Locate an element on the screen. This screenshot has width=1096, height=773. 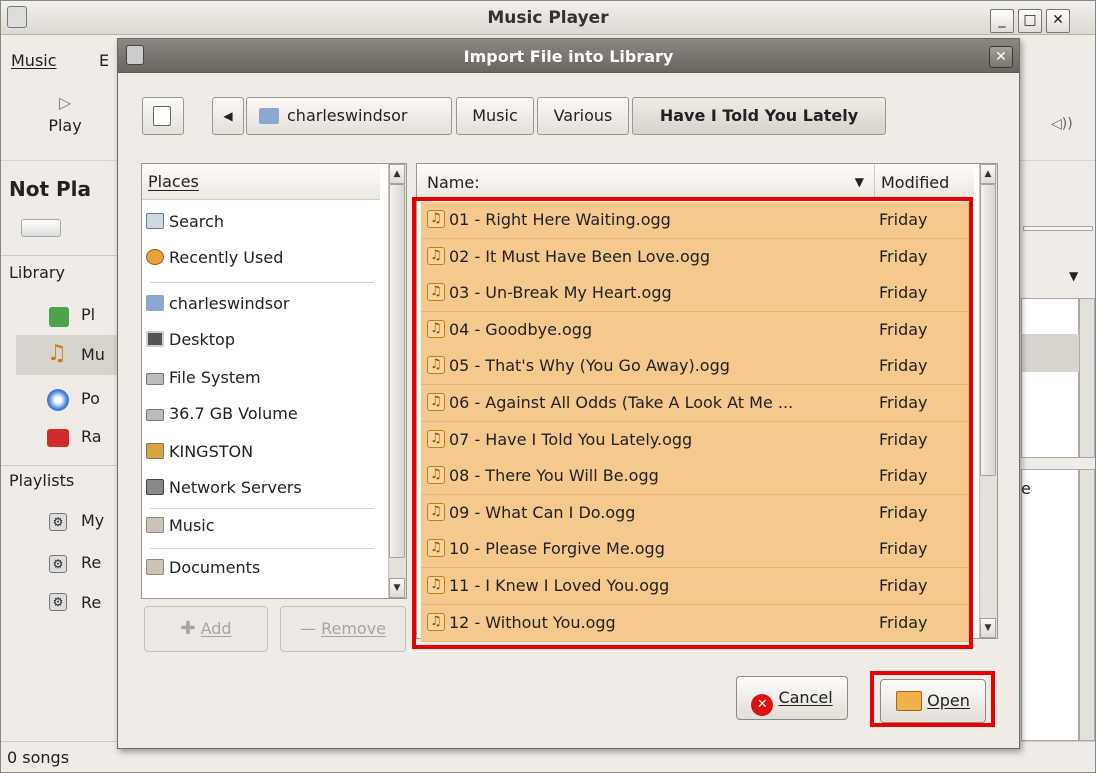
cancel-button: ✕ Cancel is located at coordinates (792, 698).